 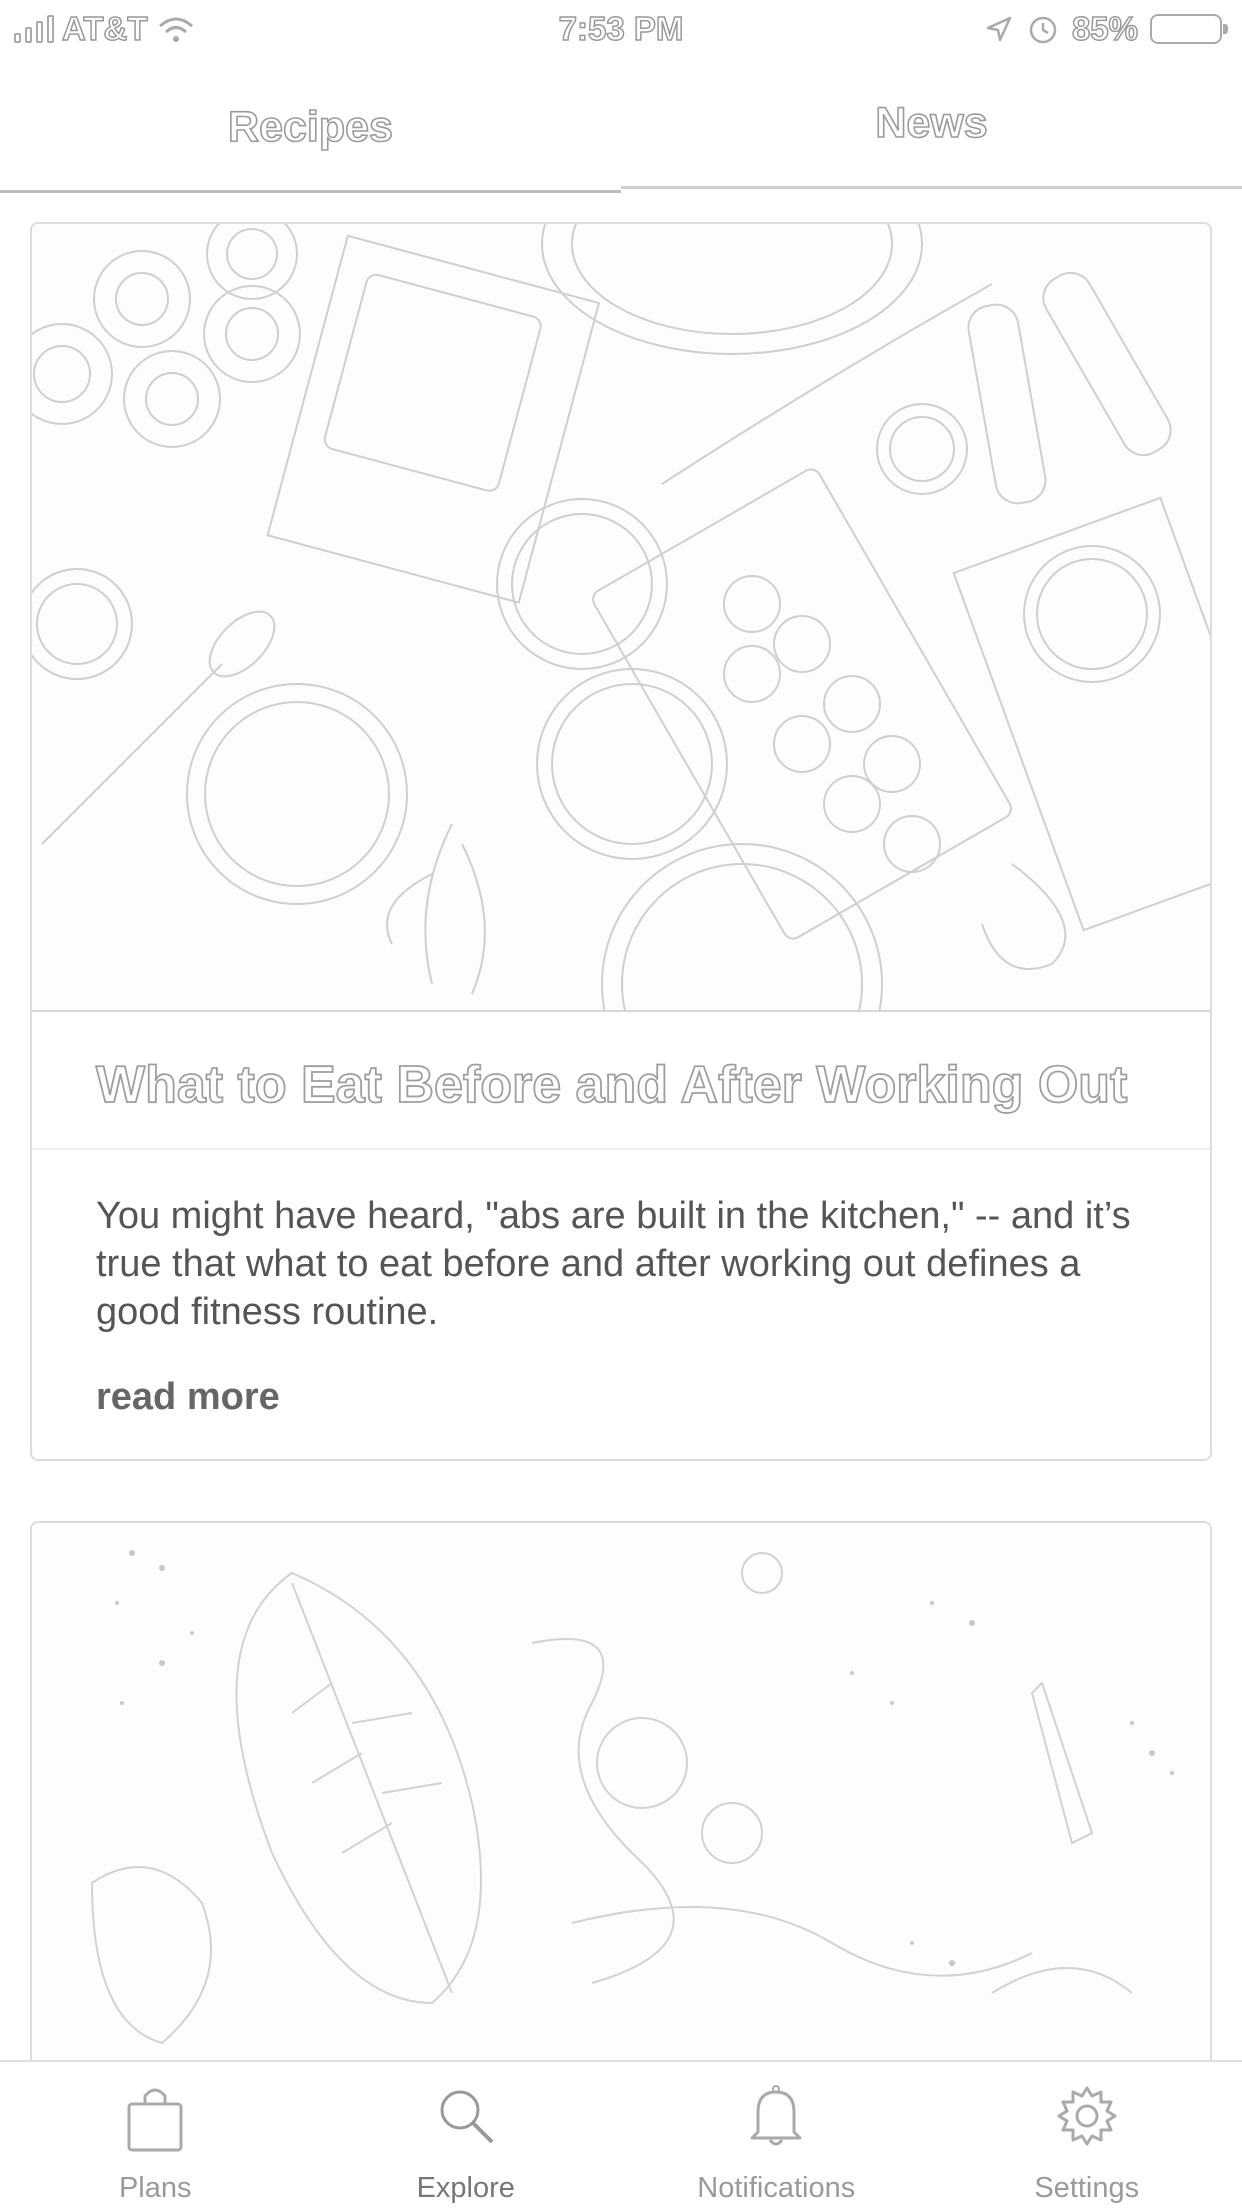 What do you see at coordinates (466, 2116) in the screenshot?
I see `search-icon` at bounding box center [466, 2116].